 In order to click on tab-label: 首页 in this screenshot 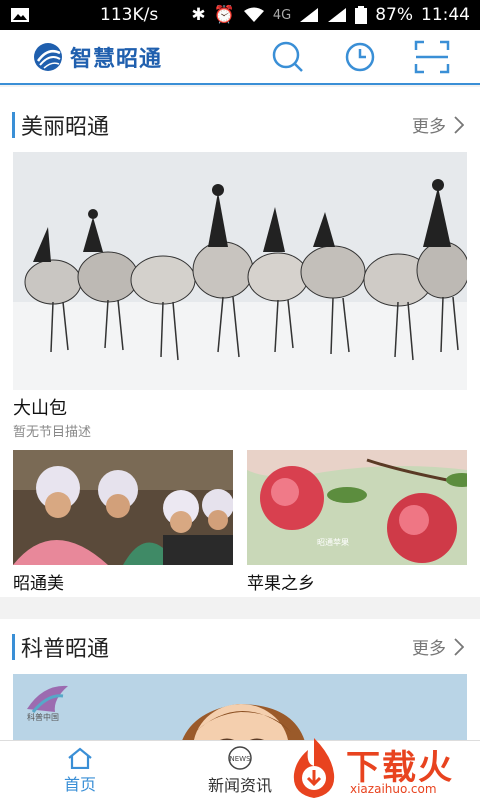, I will do `click(79, 784)`.